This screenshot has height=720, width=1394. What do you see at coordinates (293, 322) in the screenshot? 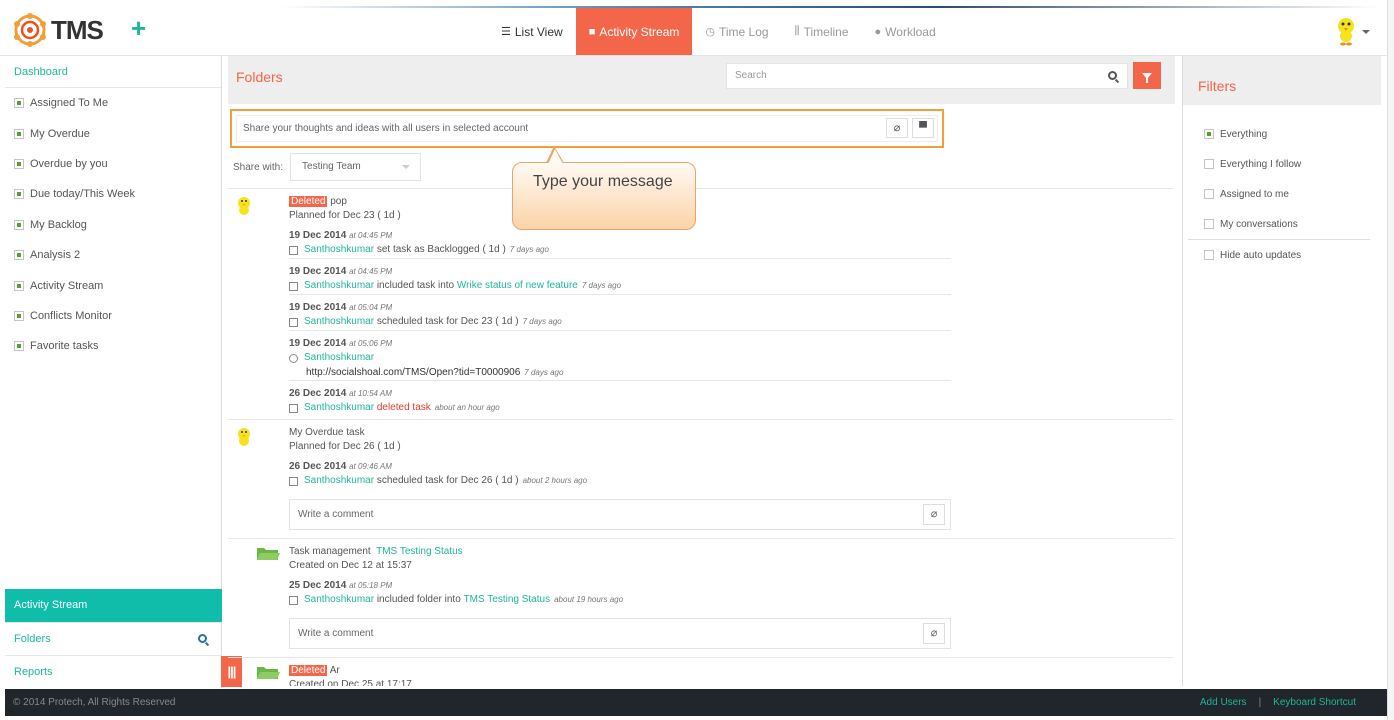
I see `calendar-icon` at bounding box center [293, 322].